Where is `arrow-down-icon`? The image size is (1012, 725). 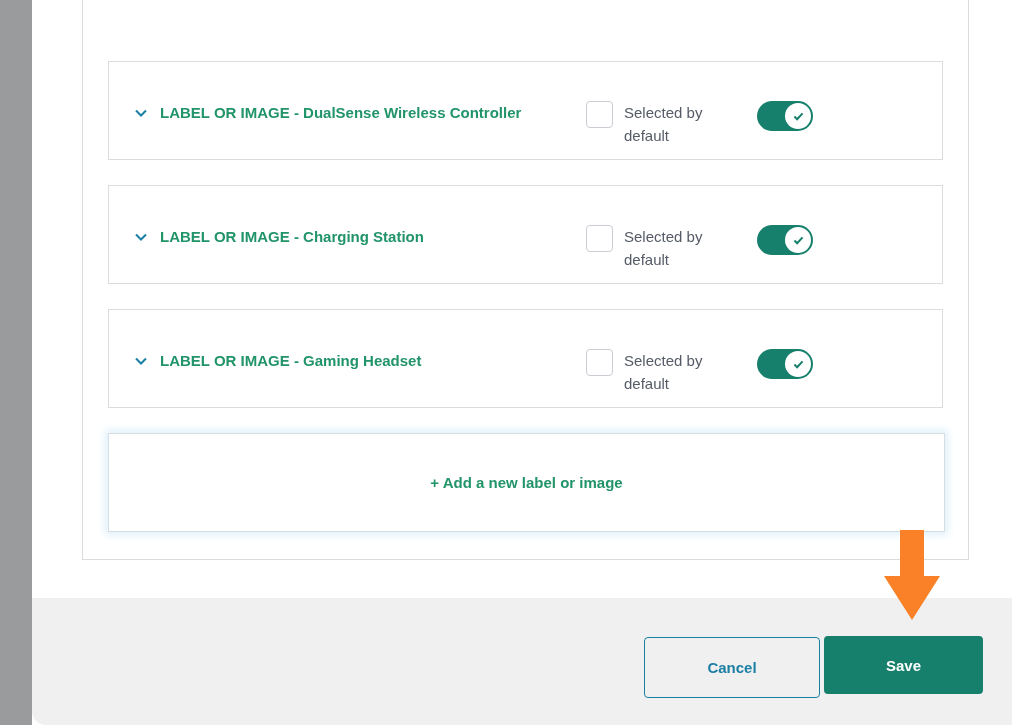
arrow-down-icon is located at coordinates (912, 575).